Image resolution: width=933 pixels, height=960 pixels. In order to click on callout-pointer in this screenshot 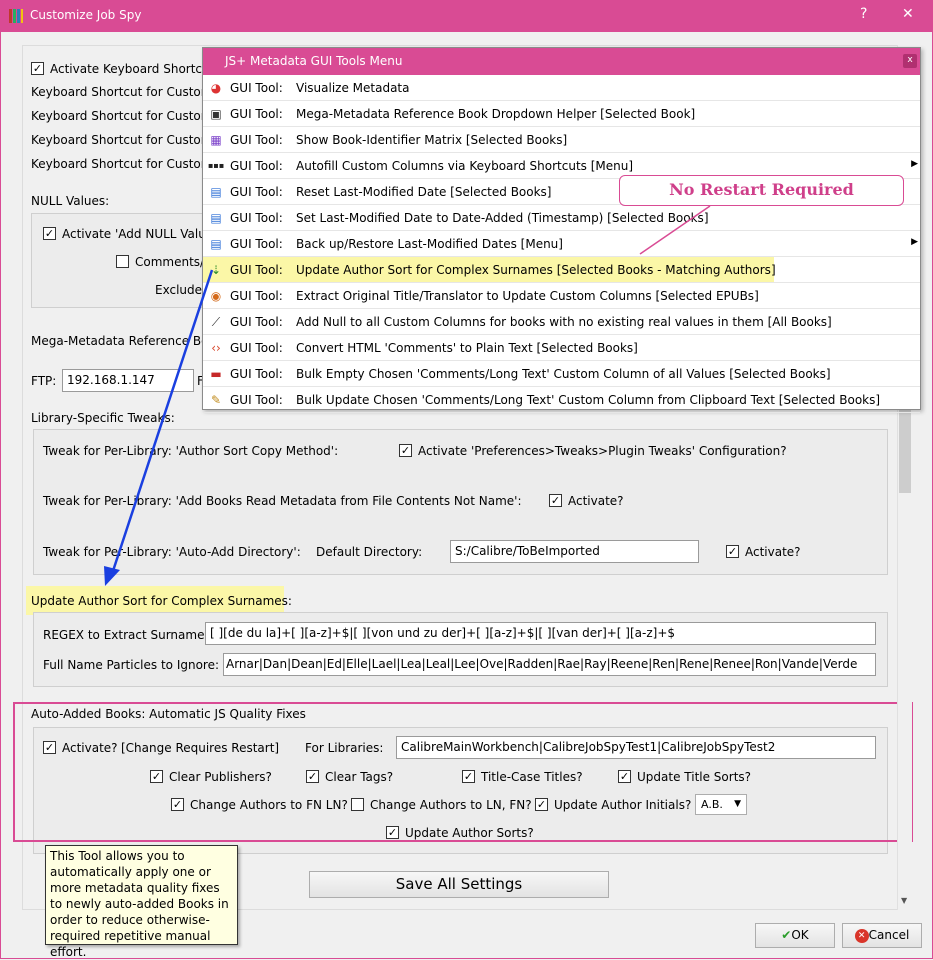, I will do `click(675, 230)`.